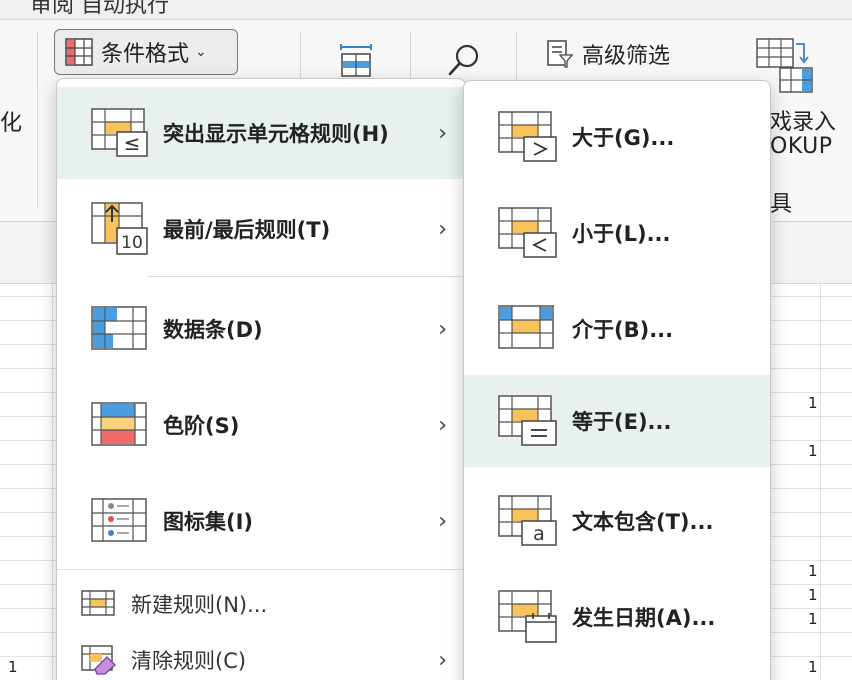  What do you see at coordinates (527, 616) in the screenshot?
I see `date-occurring-icon` at bounding box center [527, 616].